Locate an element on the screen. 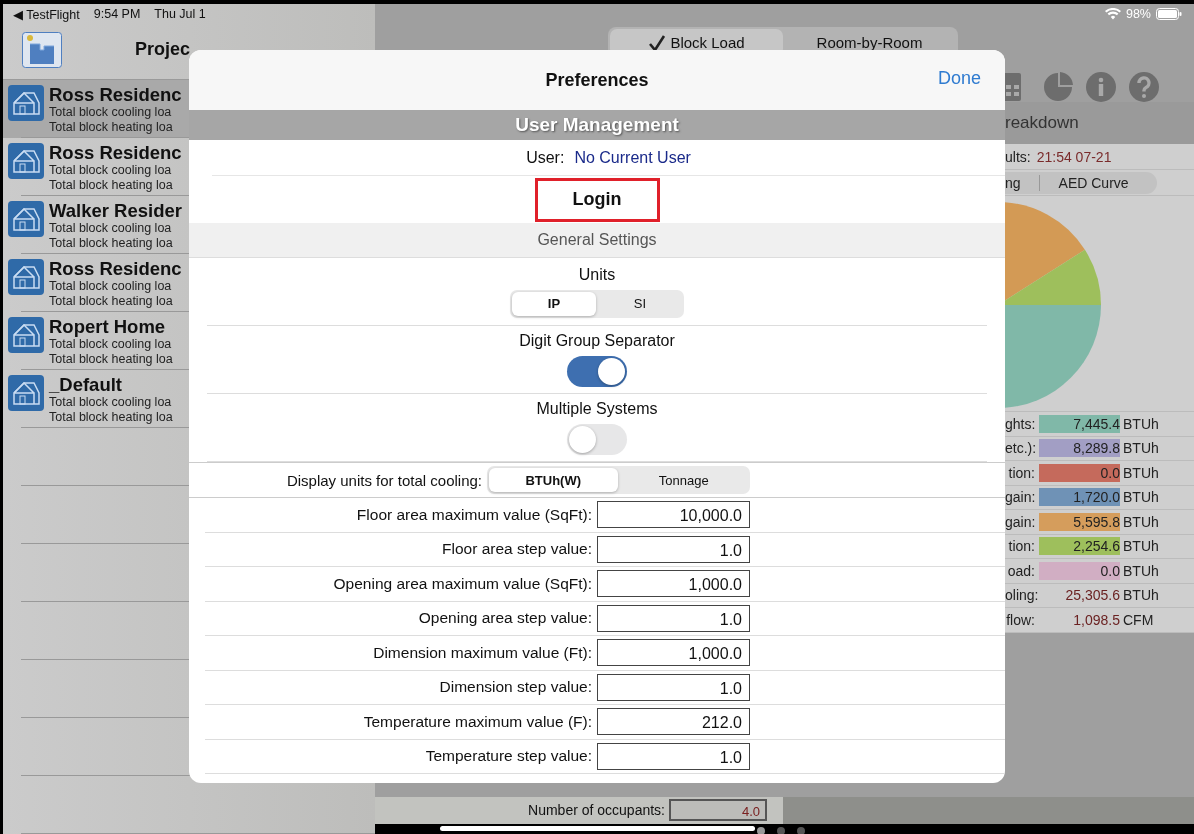 The height and width of the screenshot is (834, 1194). number-field: 10,000.0 is located at coordinates (673, 515).